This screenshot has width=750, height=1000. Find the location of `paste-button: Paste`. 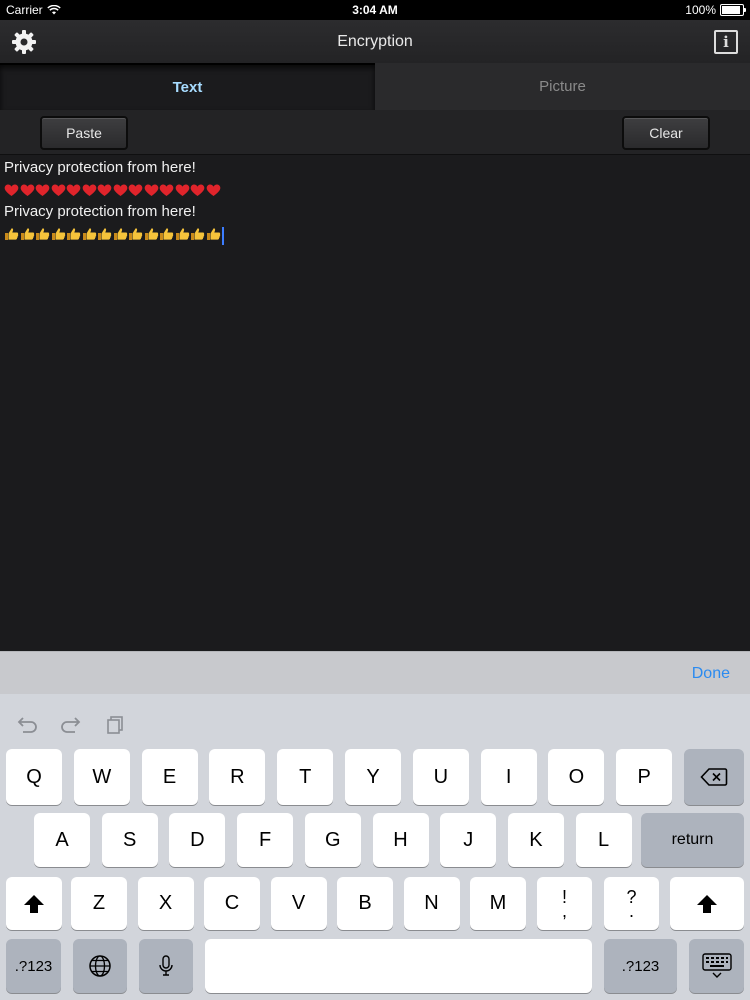

paste-button: Paste is located at coordinates (84, 133).